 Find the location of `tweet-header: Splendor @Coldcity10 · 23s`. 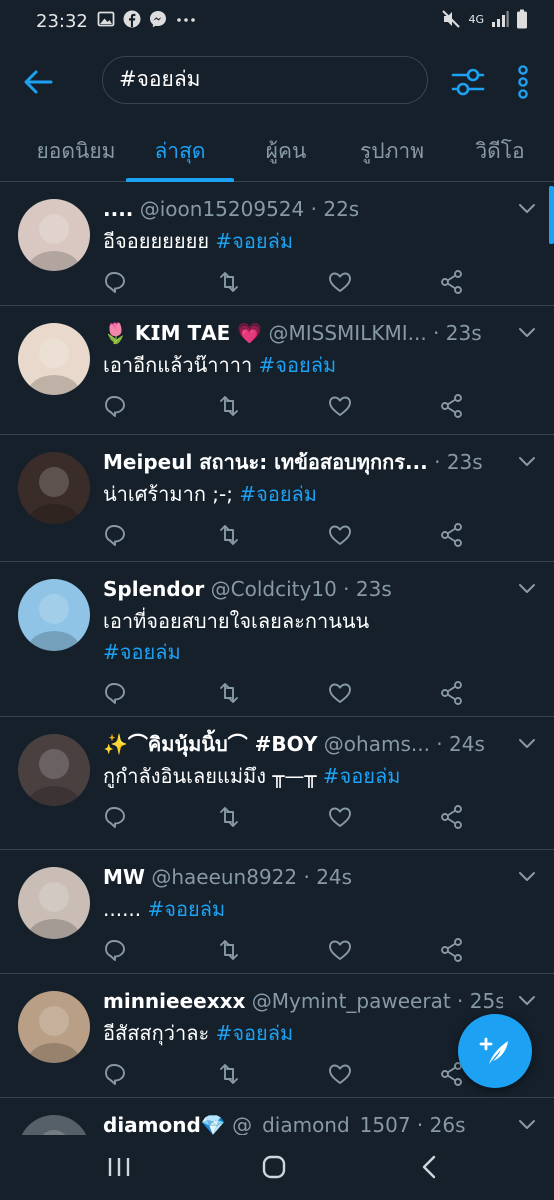

tweet-header: Splendor @Coldcity10 · 23s is located at coordinates (303, 589).